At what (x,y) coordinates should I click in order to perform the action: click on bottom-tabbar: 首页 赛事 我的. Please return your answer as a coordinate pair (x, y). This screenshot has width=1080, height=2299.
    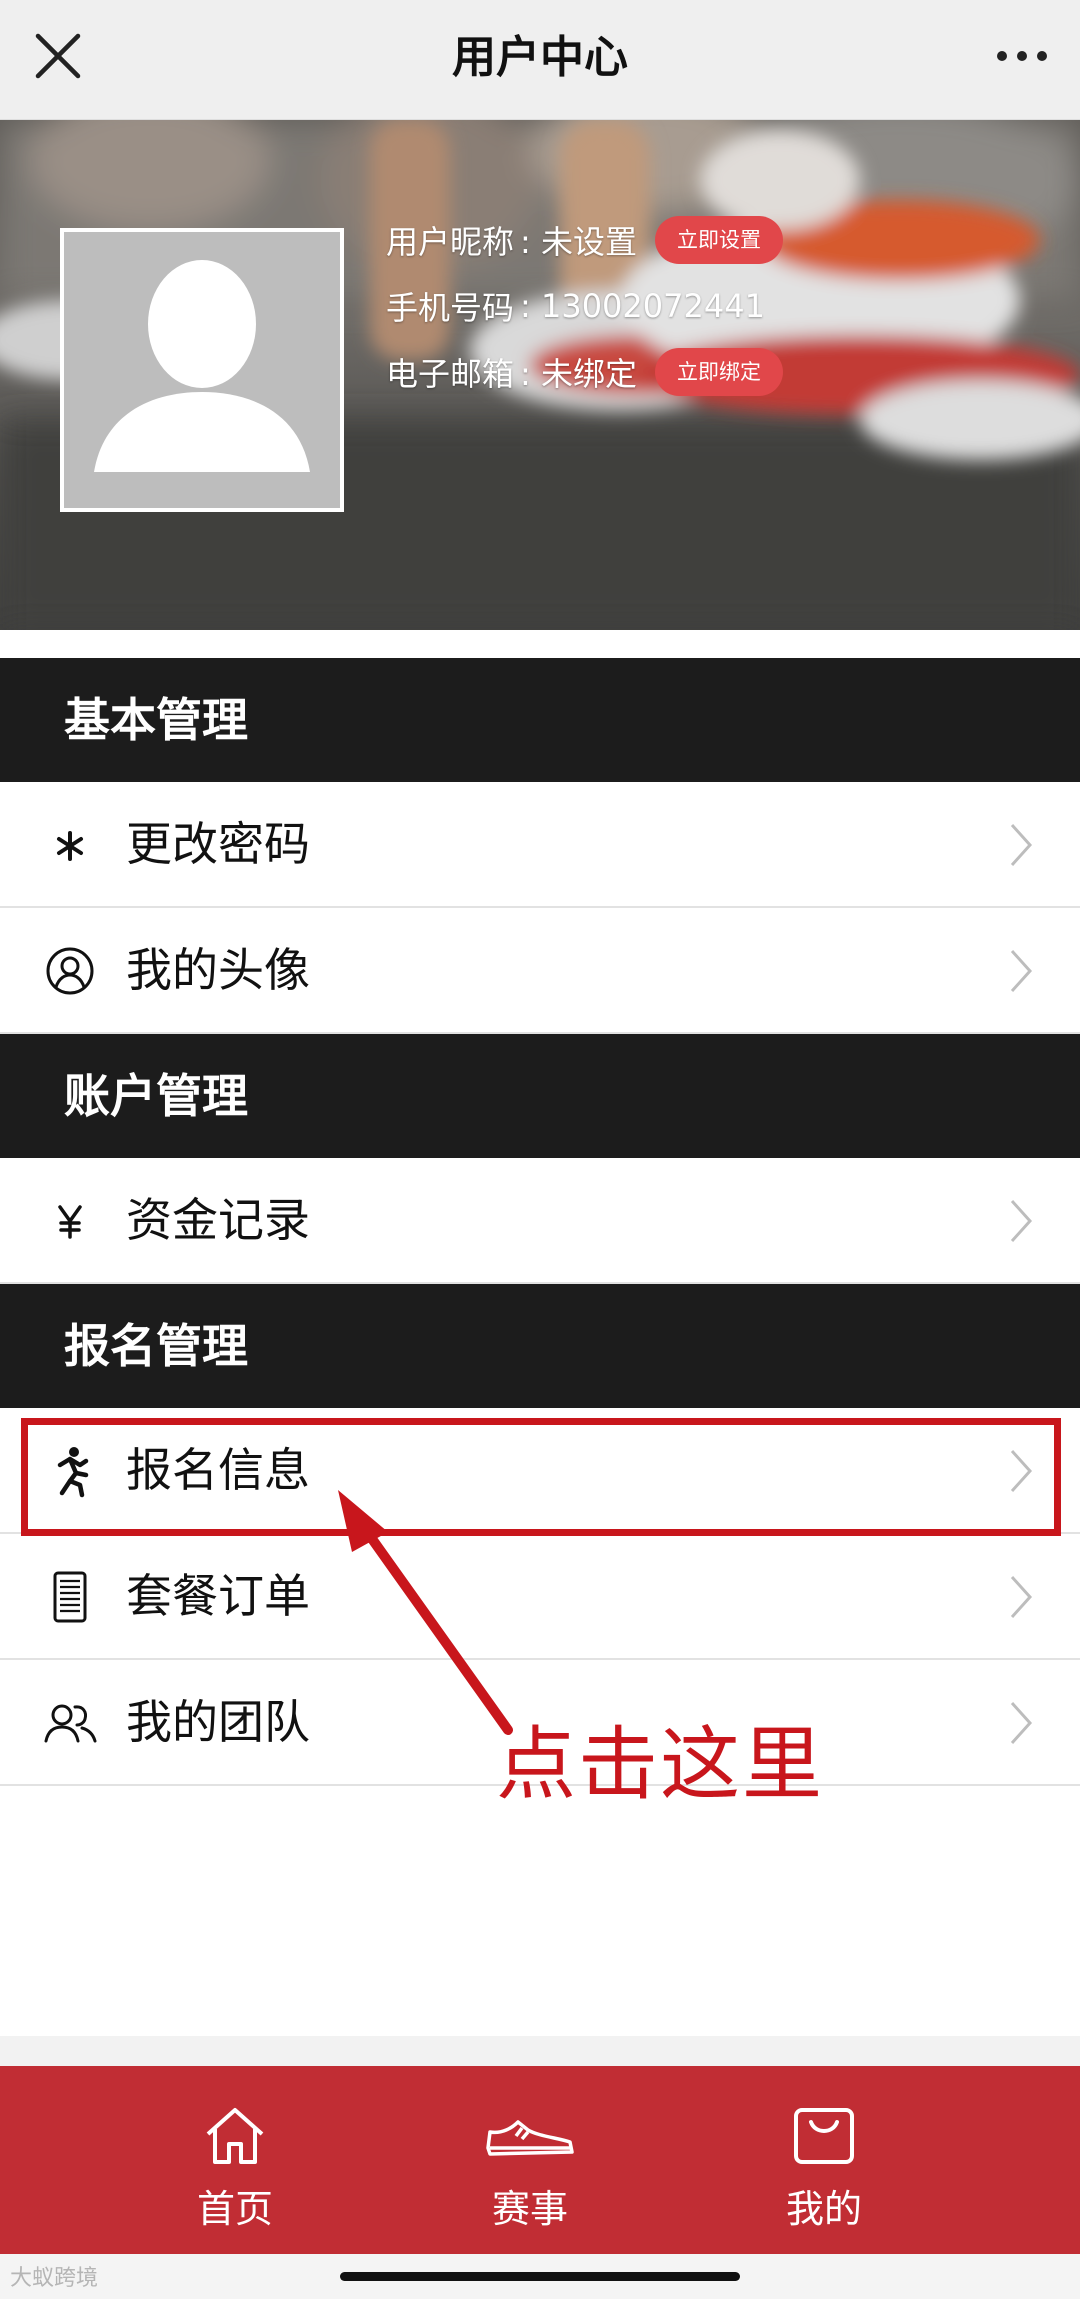
    Looking at the image, I should click on (540, 2160).